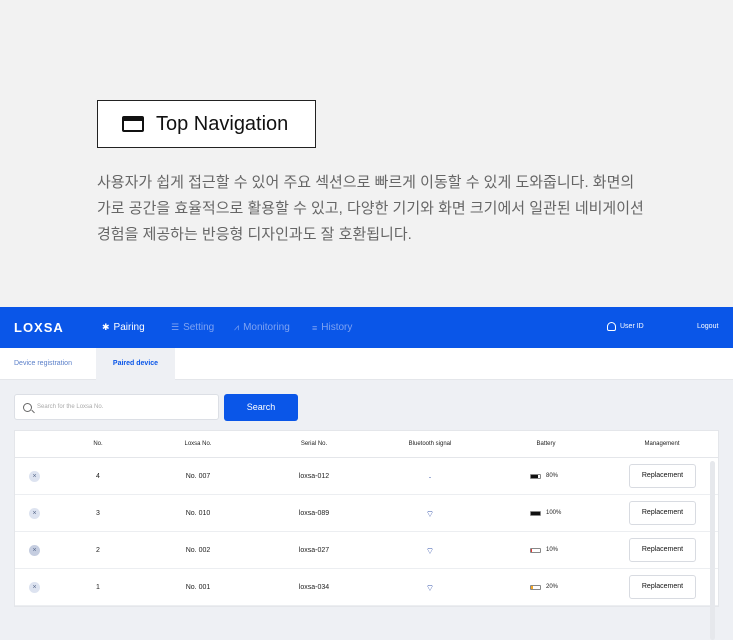  What do you see at coordinates (366, 550) in the screenshot?
I see `table-row: × 2 No. 002 loxsa-027 ⌔ 10% Replacement` at bounding box center [366, 550].